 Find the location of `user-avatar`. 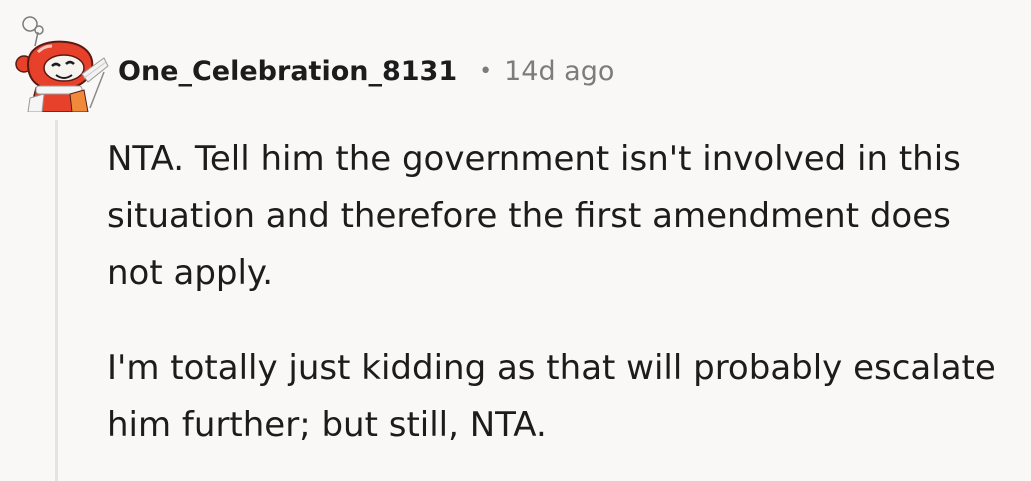

user-avatar is located at coordinates (60, 62).